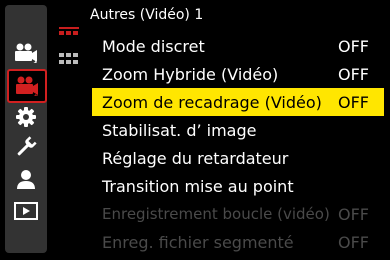  I want to click on menu-item-label: Transition mise au point, so click(198, 186).